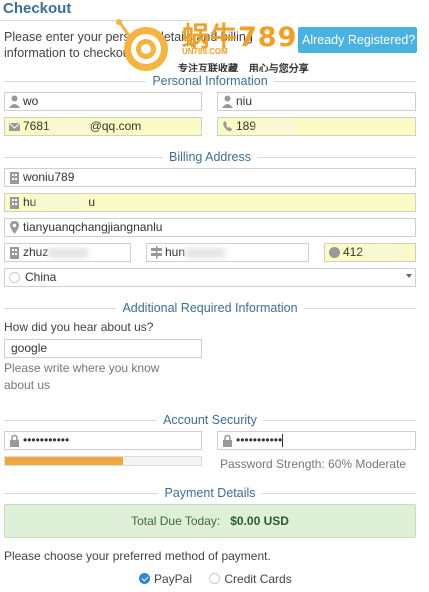  I want to click on company-field: woniu789, so click(210, 177).